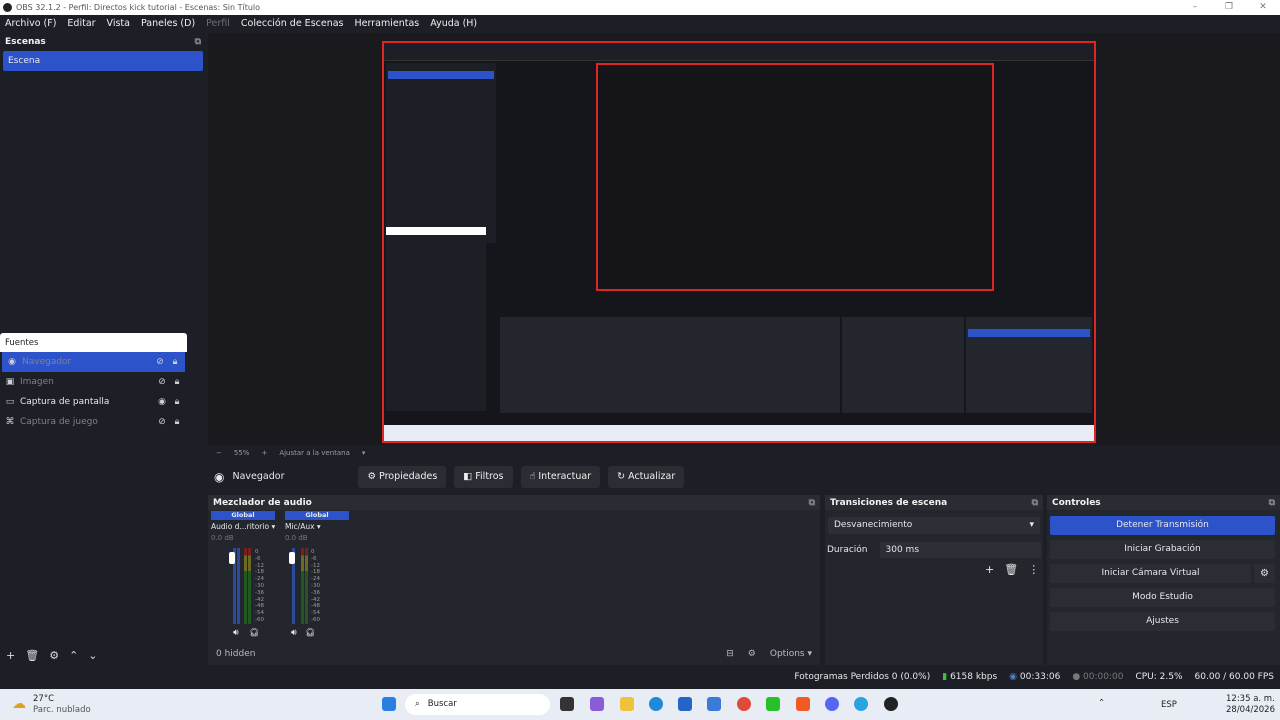 The height and width of the screenshot is (720, 1280). What do you see at coordinates (43, 699) in the screenshot?
I see `weather-temp: 27°C` at bounding box center [43, 699].